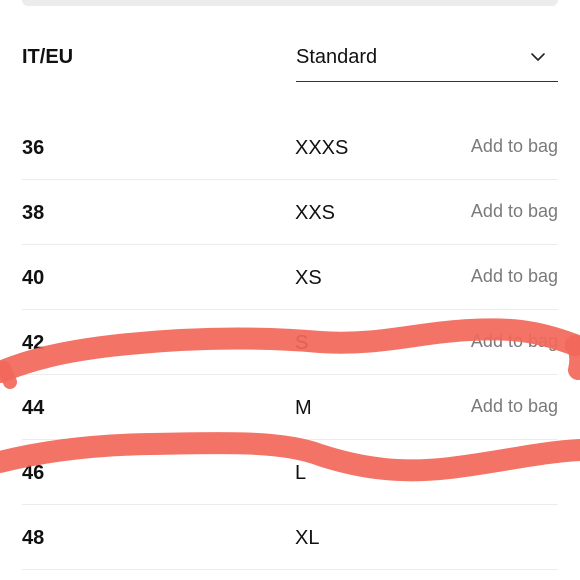 The width and height of the screenshot is (580, 580). Describe the element at coordinates (315, 213) in the screenshot. I see `size-standard-value: XXS` at that location.